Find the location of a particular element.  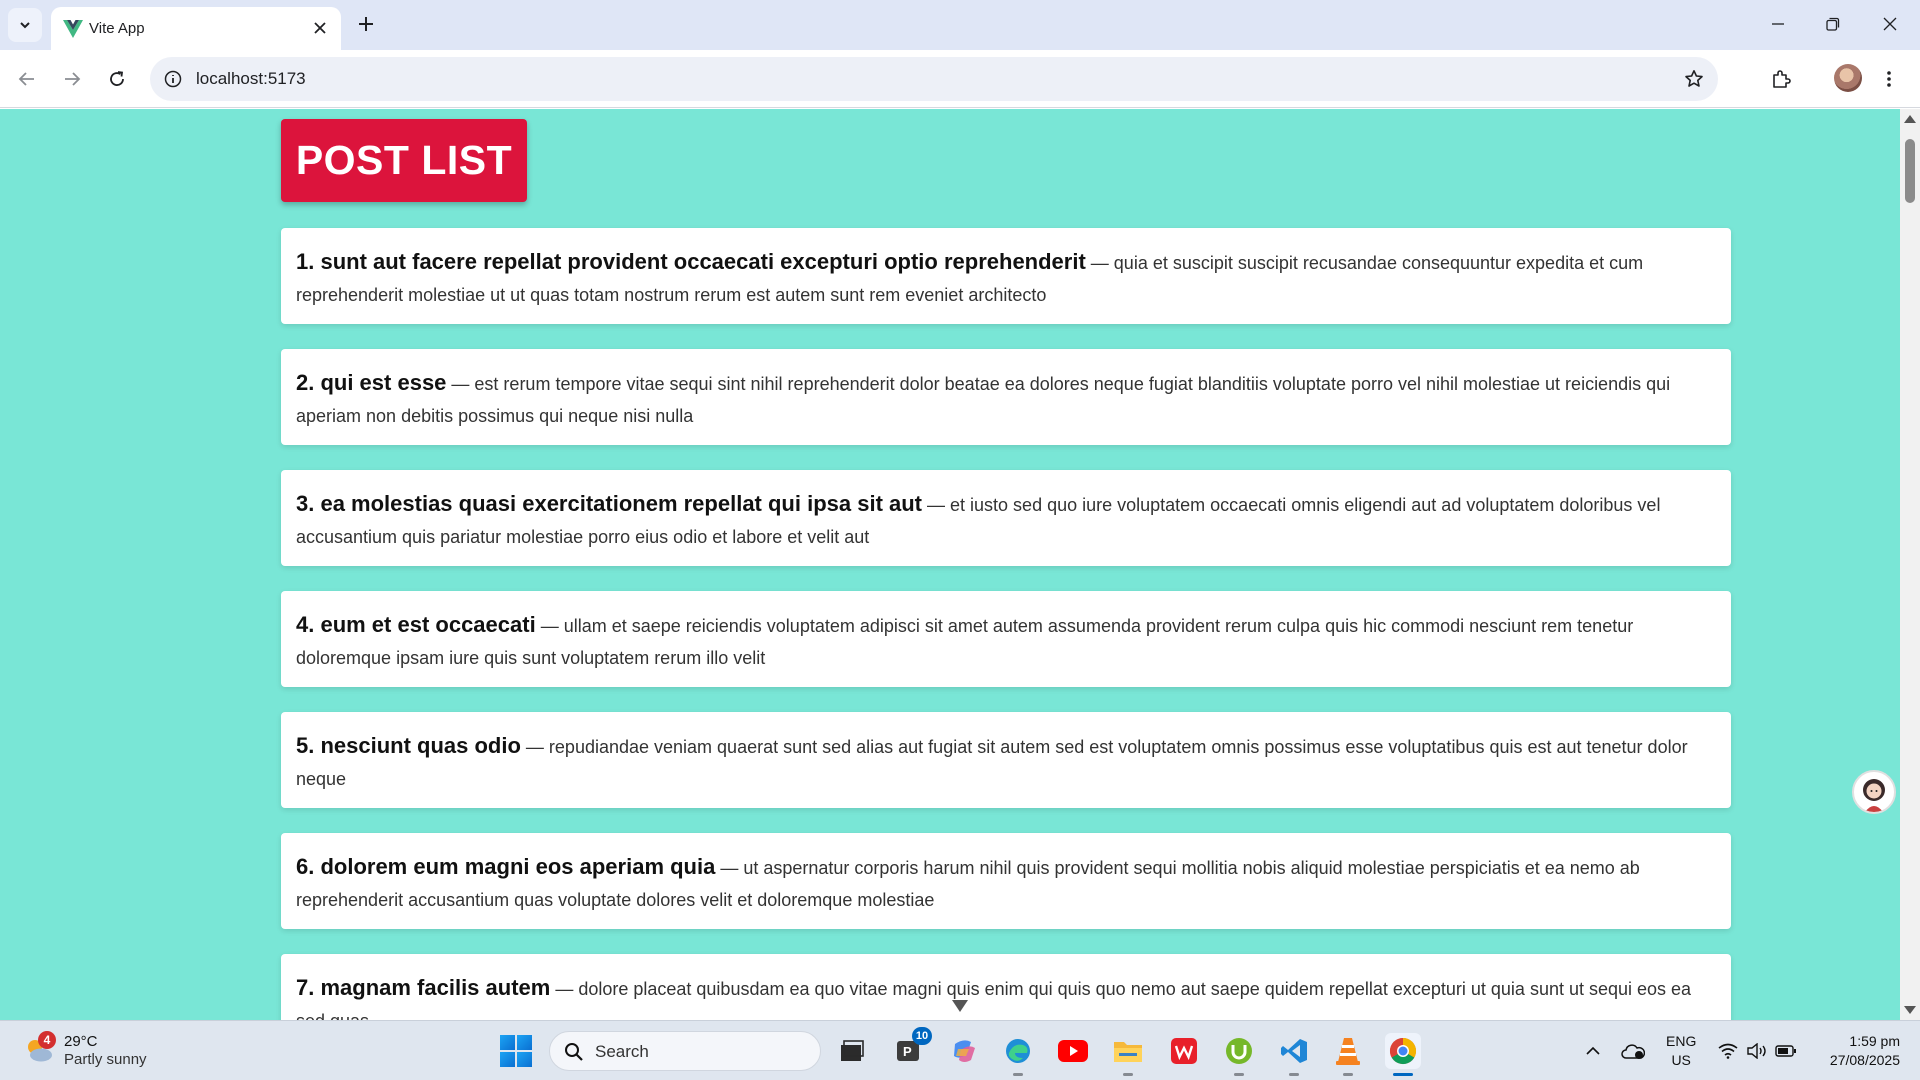

language-indicator: ENG US is located at coordinates (1681, 1051).